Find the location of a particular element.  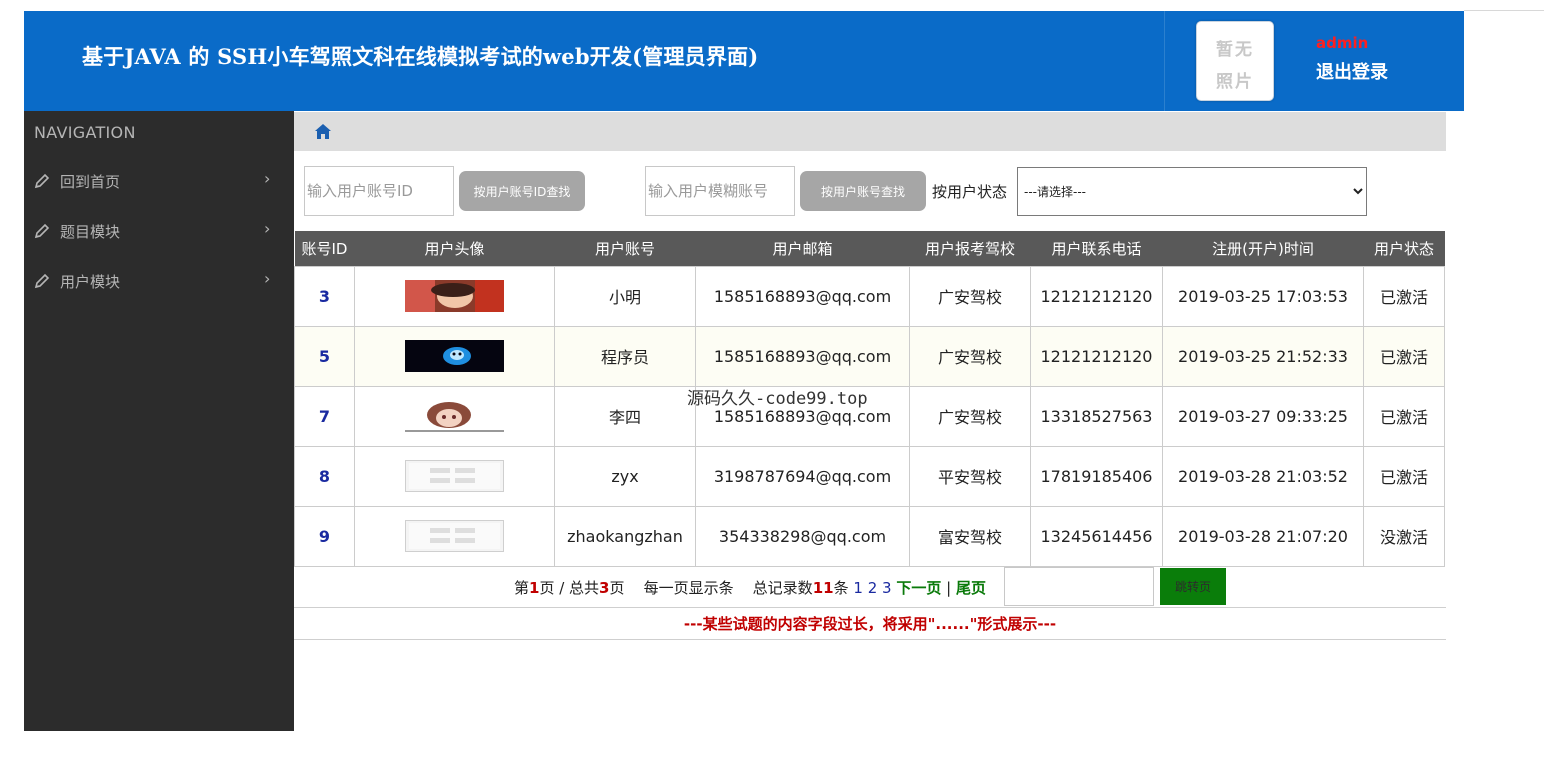

next-page-link: 下一页 is located at coordinates (918, 588).